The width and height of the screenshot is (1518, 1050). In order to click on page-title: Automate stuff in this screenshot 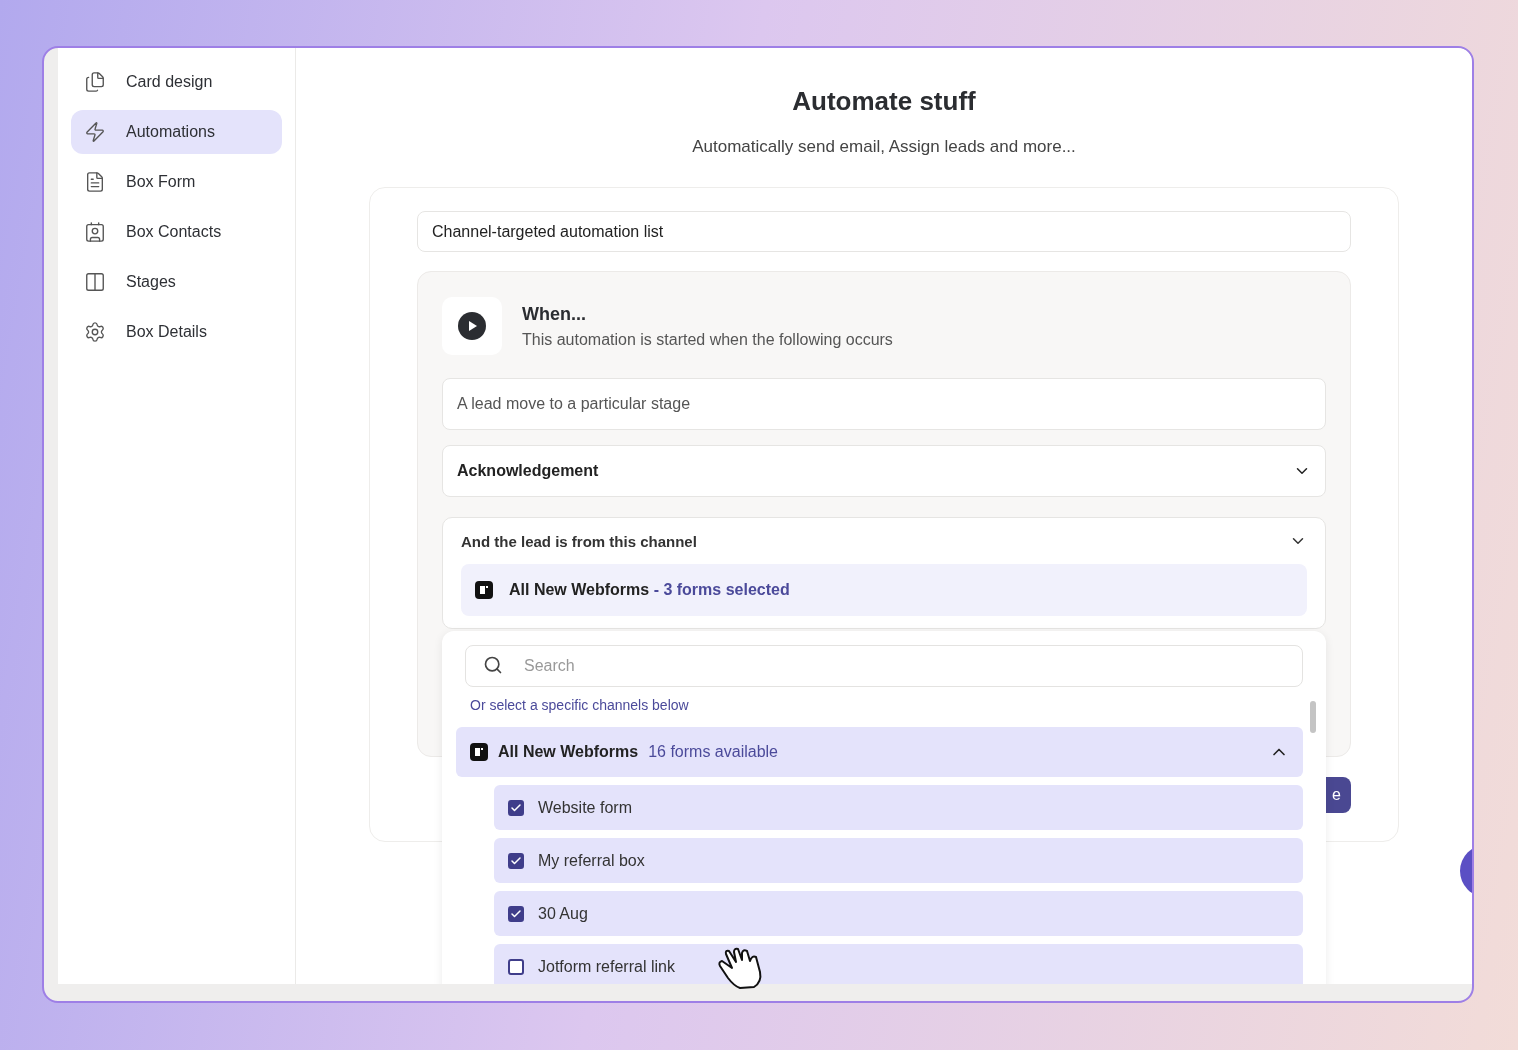, I will do `click(884, 101)`.